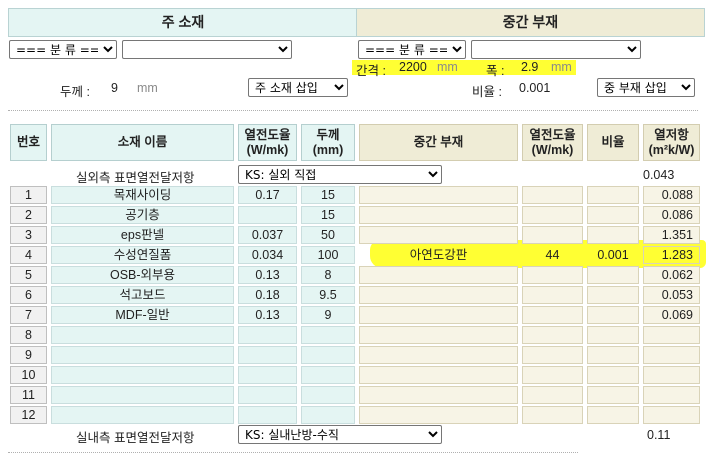  What do you see at coordinates (267, 195) in the screenshot?
I see `conductivity-cell: 0.17` at bounding box center [267, 195].